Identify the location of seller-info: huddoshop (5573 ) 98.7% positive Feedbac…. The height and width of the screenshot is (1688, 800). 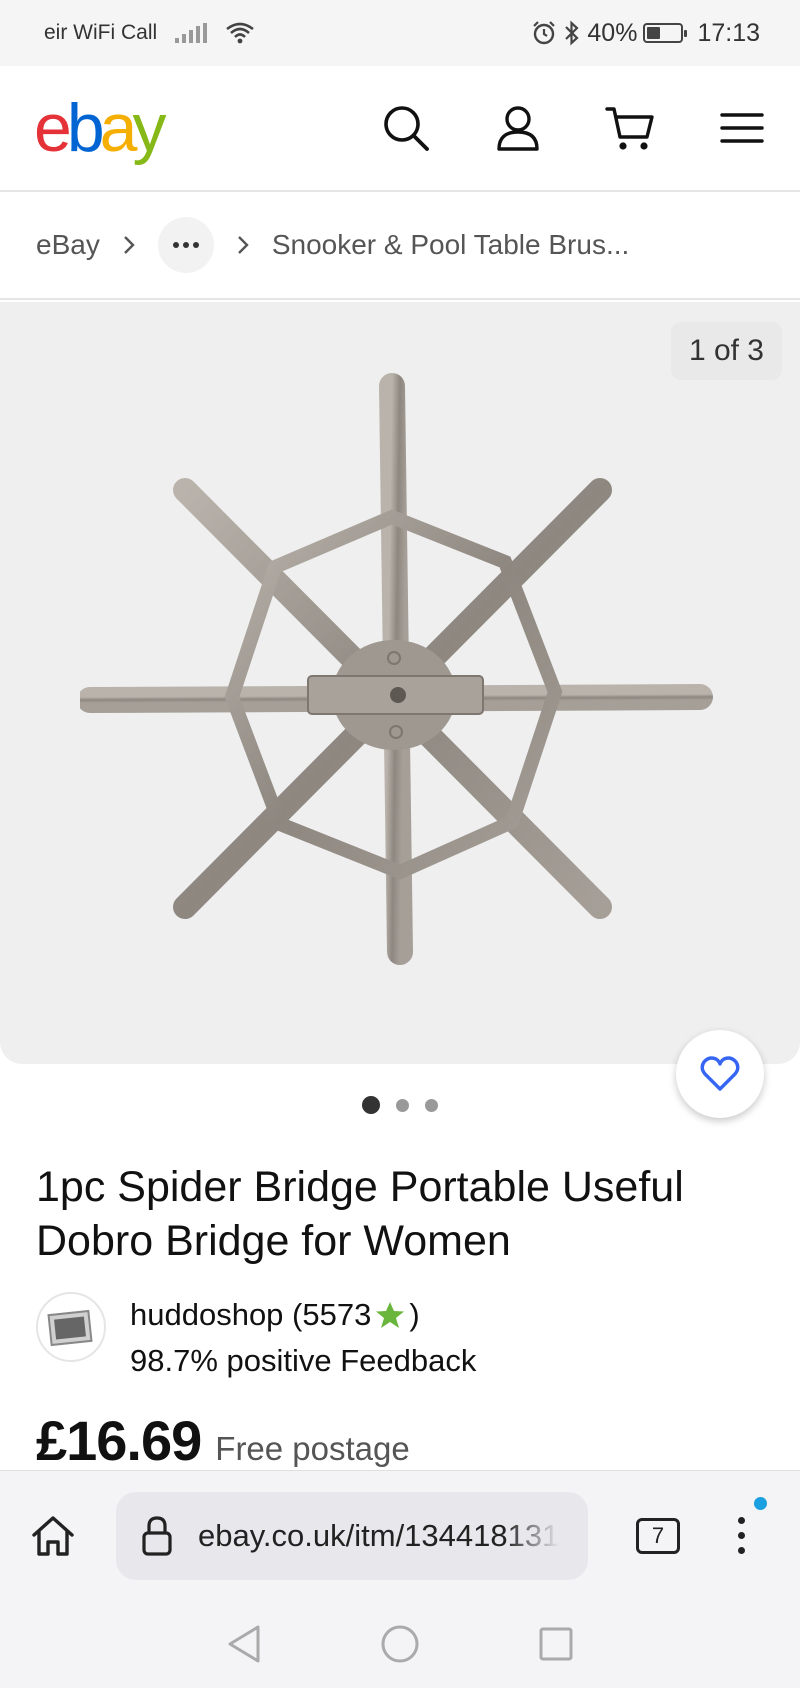
(256, 1338).